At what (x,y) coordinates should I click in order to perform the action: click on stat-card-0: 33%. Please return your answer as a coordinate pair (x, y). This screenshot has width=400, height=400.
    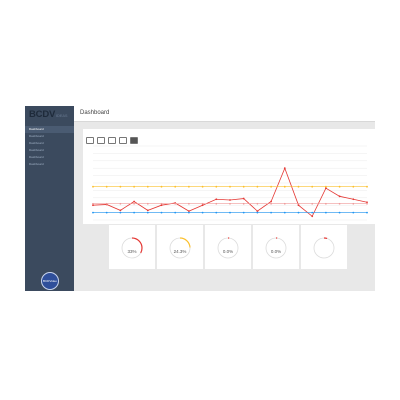
    Looking at the image, I should click on (132, 247).